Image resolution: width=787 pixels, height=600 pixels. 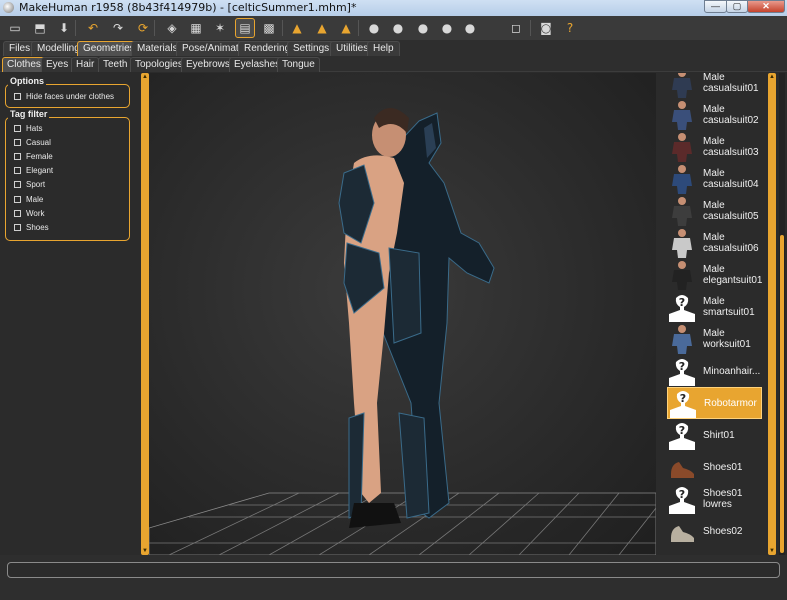 I want to click on side-left-icon: ▲, so click(x=322, y=28).